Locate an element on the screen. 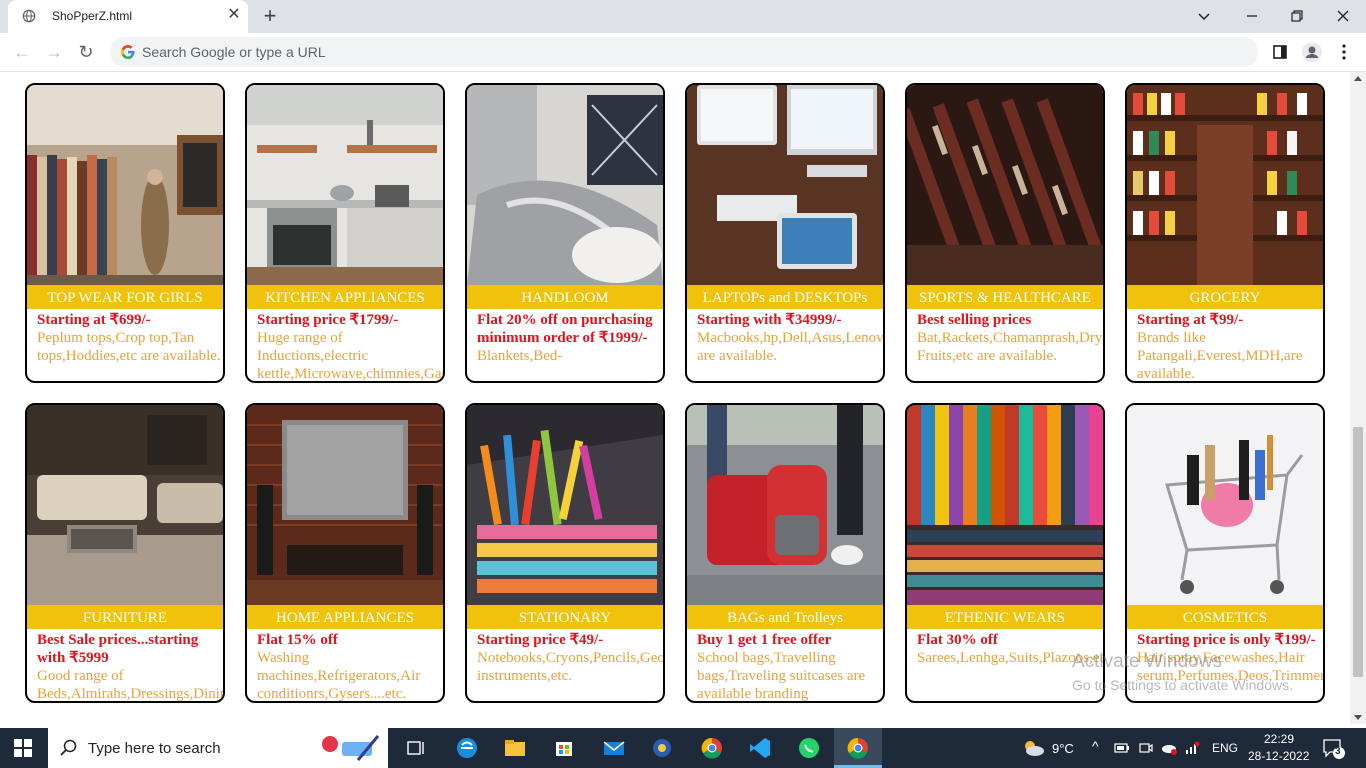 The image size is (1366, 768). card-title: HANDLOOM is located at coordinates (565, 297).